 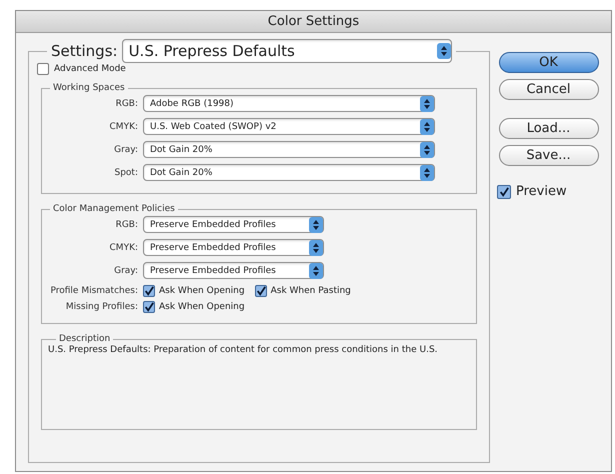 What do you see at coordinates (243, 350) in the screenshot?
I see `description-text: U.S. Prepress Defaults: Preparation of content for common press conditions in the U.S.` at bounding box center [243, 350].